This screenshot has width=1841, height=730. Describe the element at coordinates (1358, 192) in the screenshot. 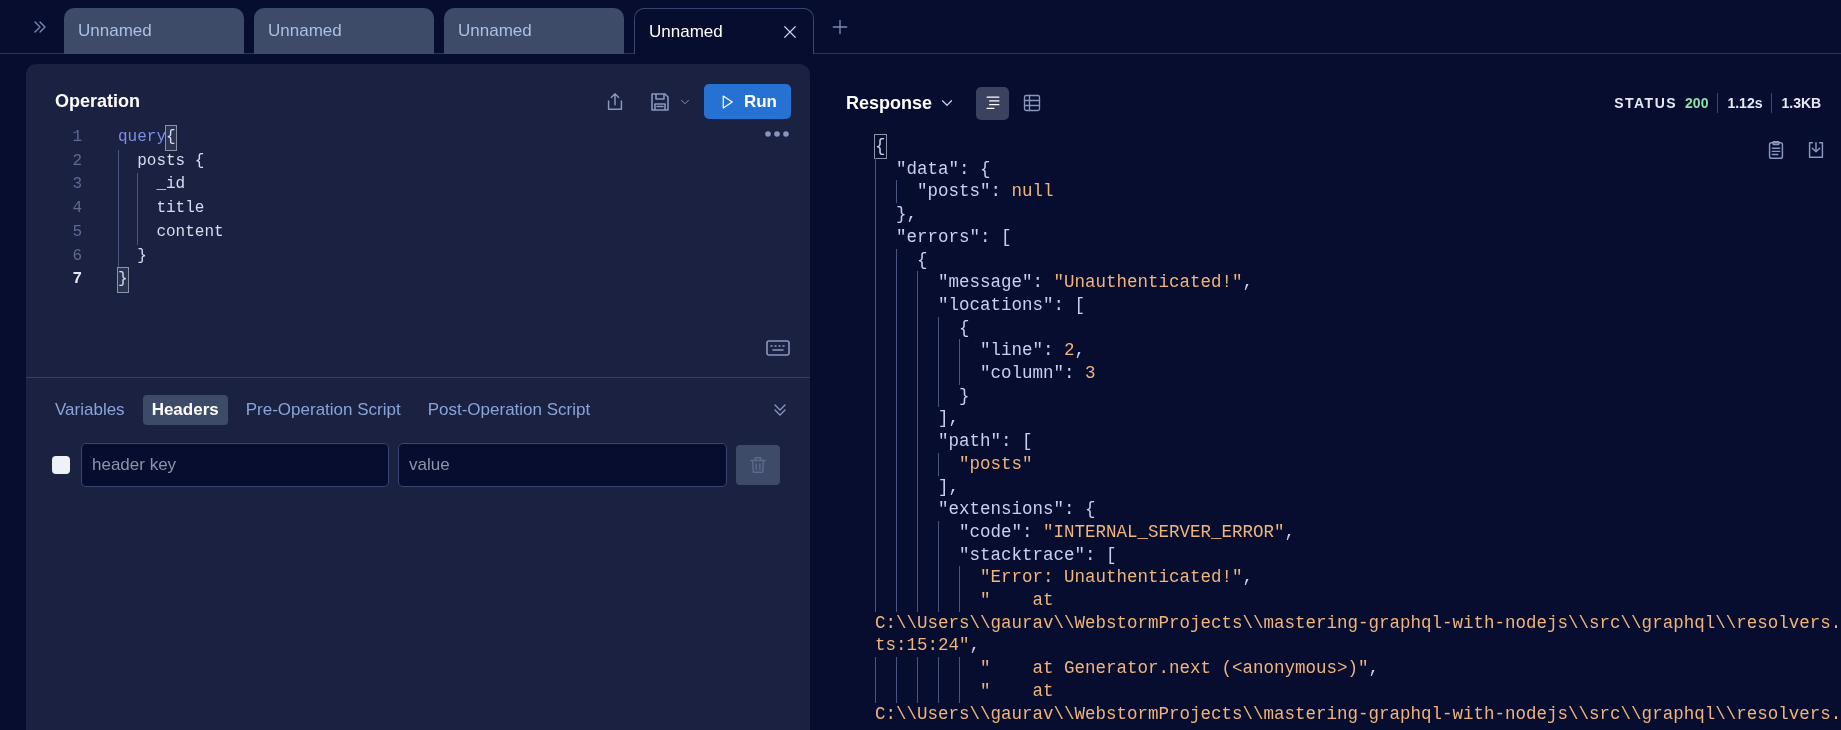

I see `code-line: "posts": null` at that location.